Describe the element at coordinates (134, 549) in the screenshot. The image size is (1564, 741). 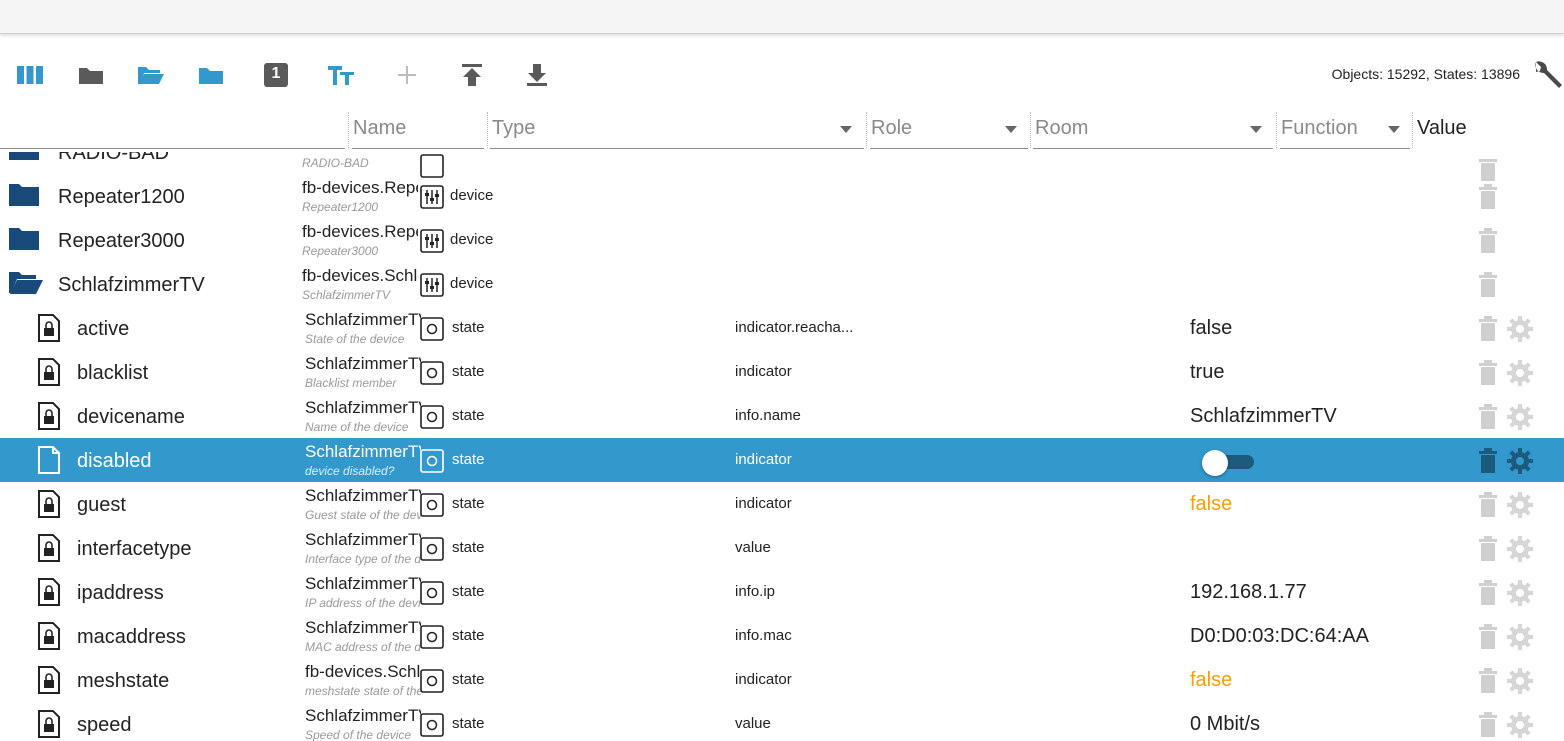
I see `tree-row-name: interfacetype` at that location.